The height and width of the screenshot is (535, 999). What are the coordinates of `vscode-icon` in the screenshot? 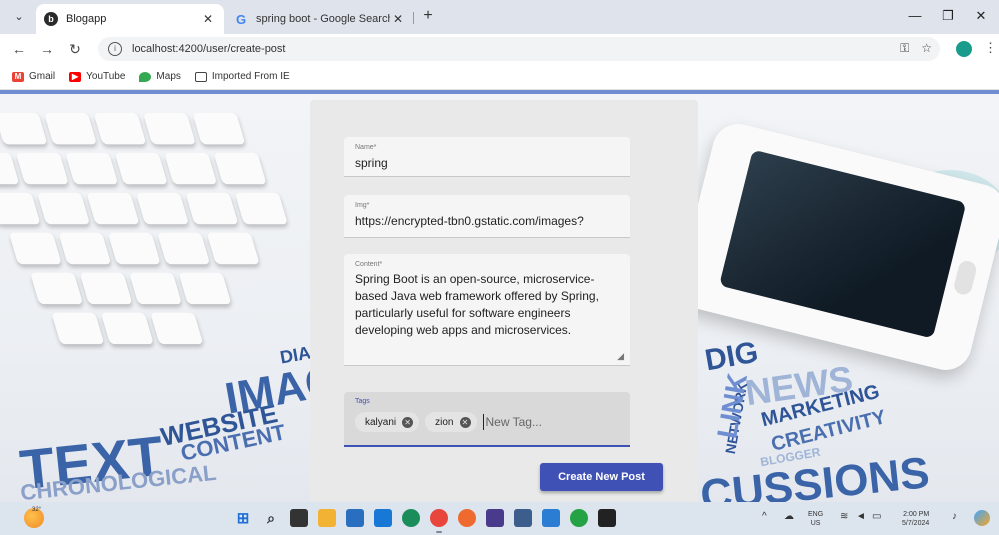 It's located at (551, 518).